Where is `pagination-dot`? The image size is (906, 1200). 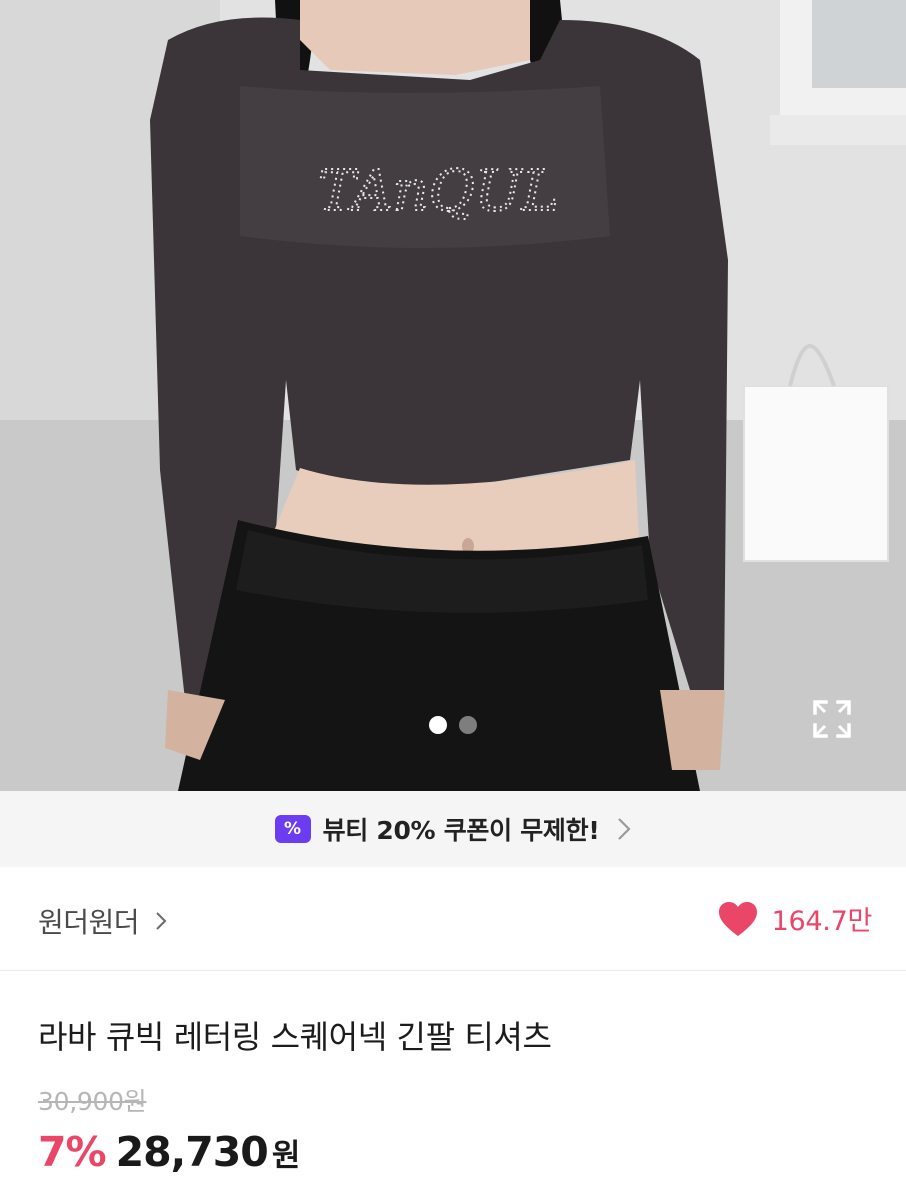 pagination-dot is located at coordinates (468, 725).